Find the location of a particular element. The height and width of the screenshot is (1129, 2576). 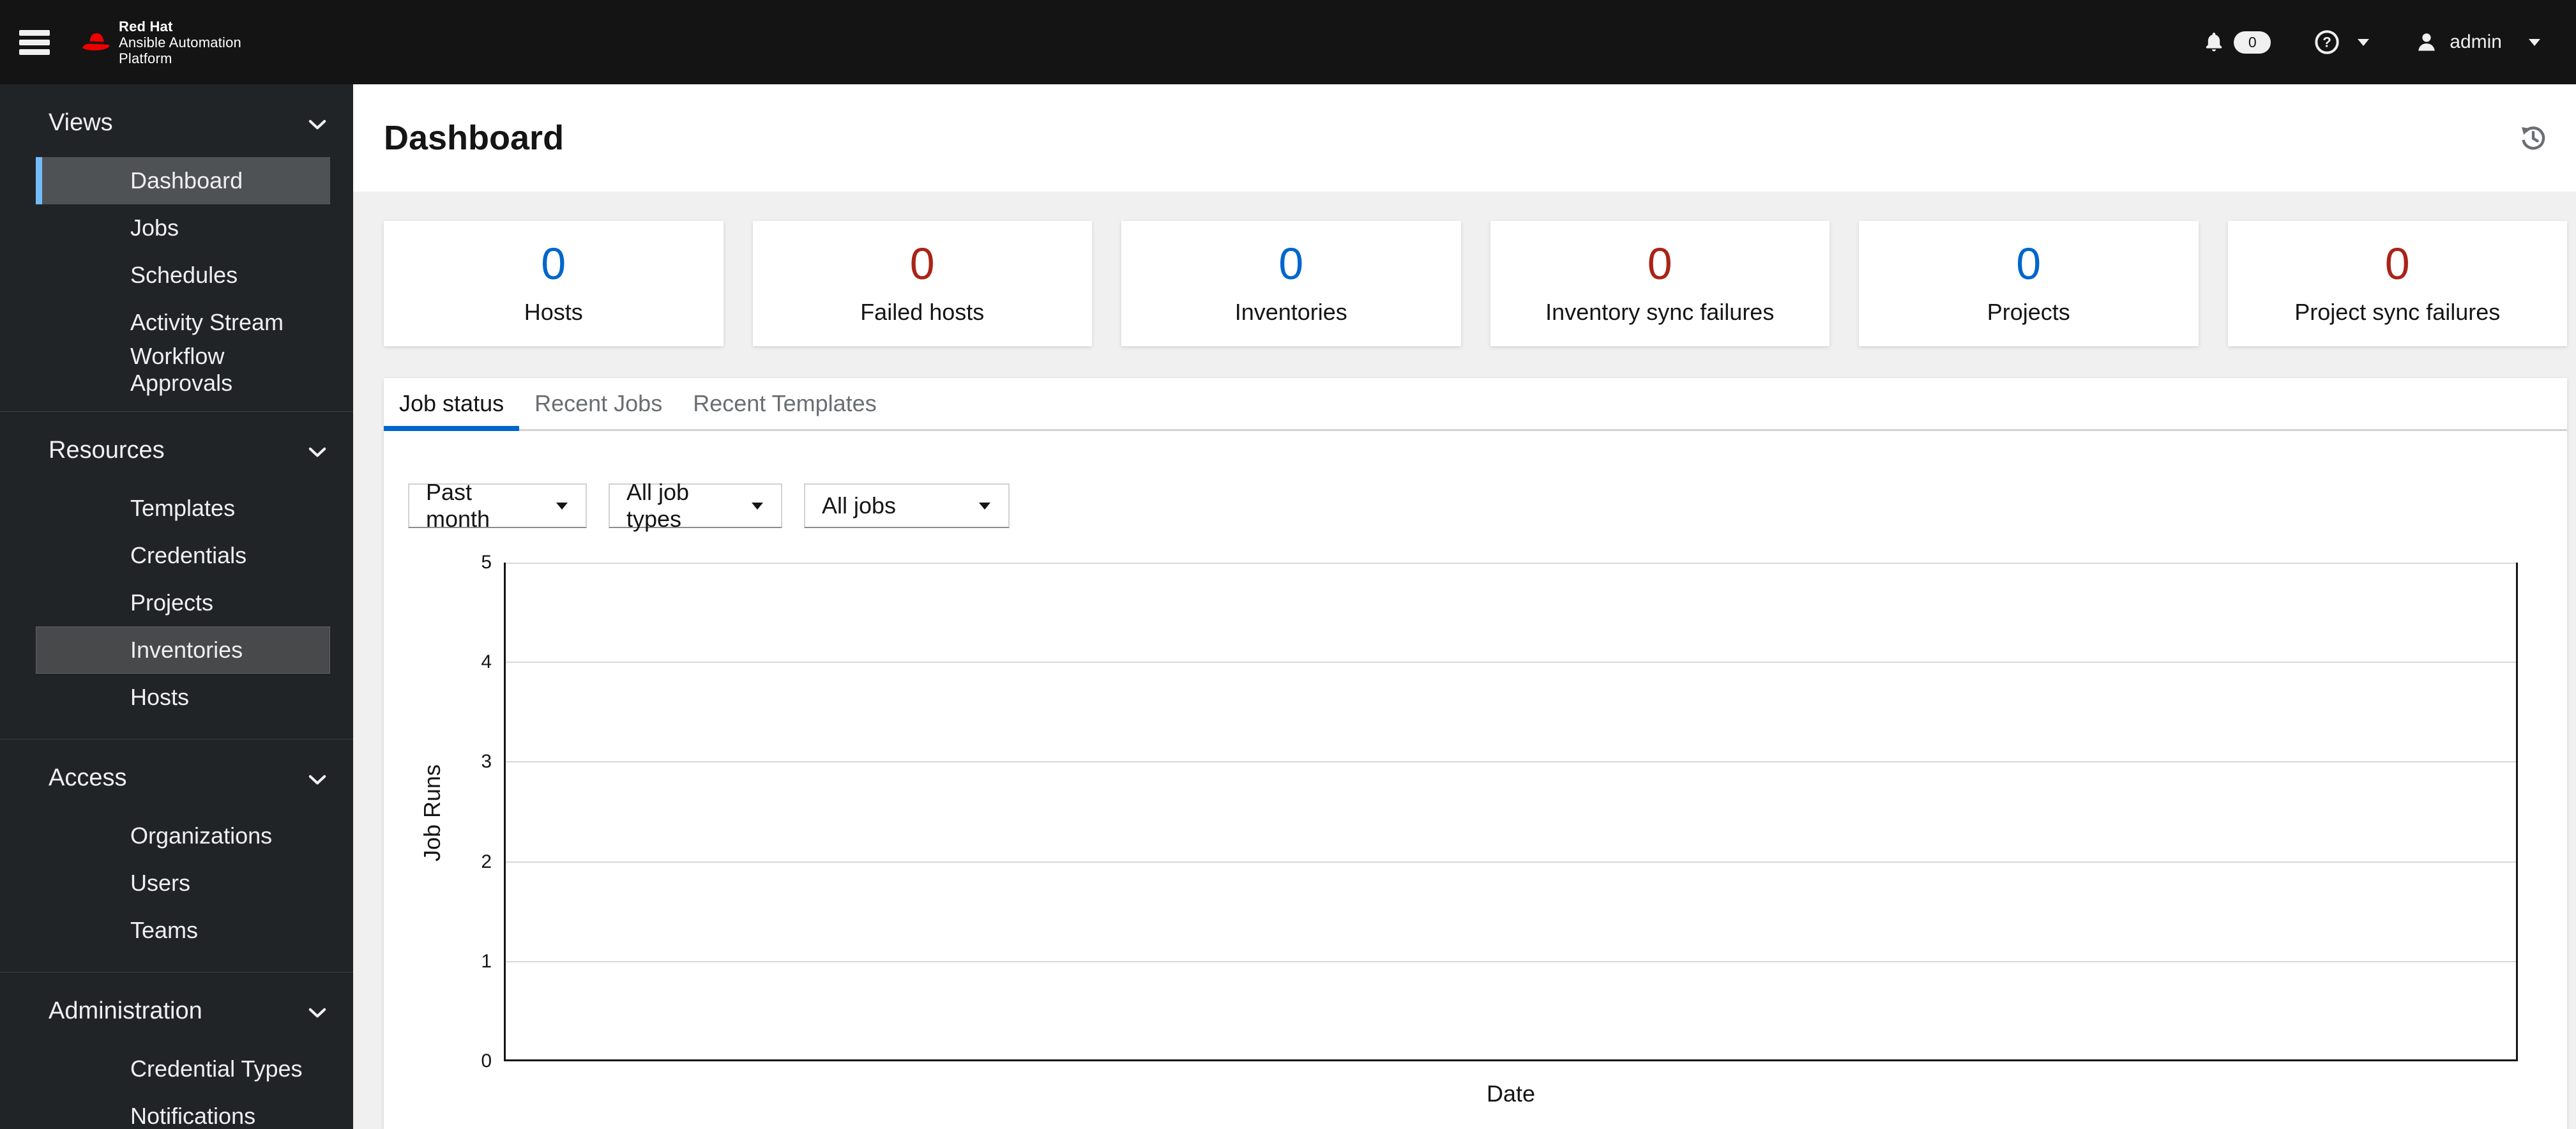

refresh-history-button is located at coordinates (2533, 138).